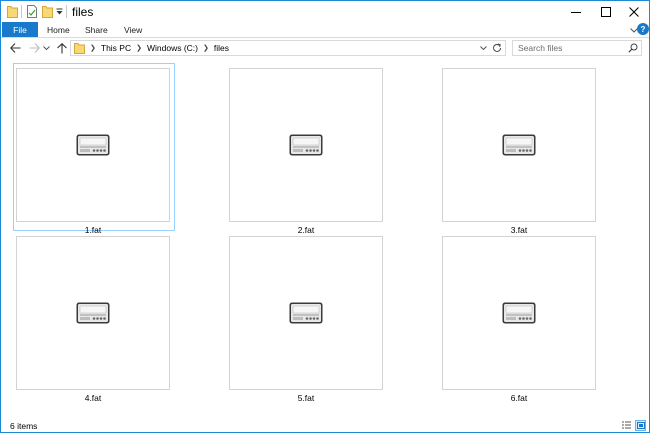 Image resolution: width=650 pixels, height=433 pixels. I want to click on new-folder-icon, so click(47, 11).